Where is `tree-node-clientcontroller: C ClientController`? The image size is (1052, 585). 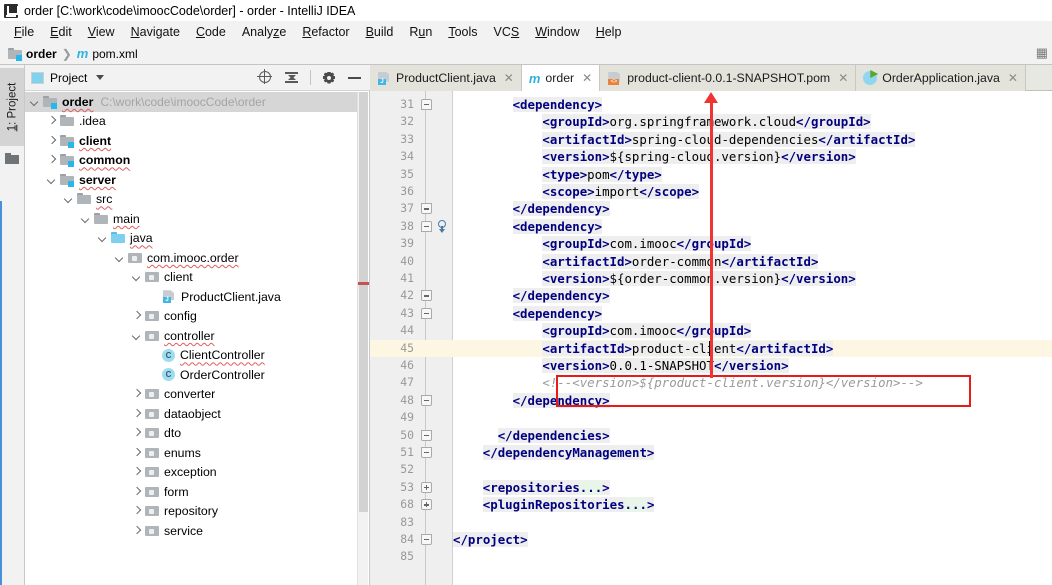 tree-node-clientcontroller: C ClientController is located at coordinates (191, 356).